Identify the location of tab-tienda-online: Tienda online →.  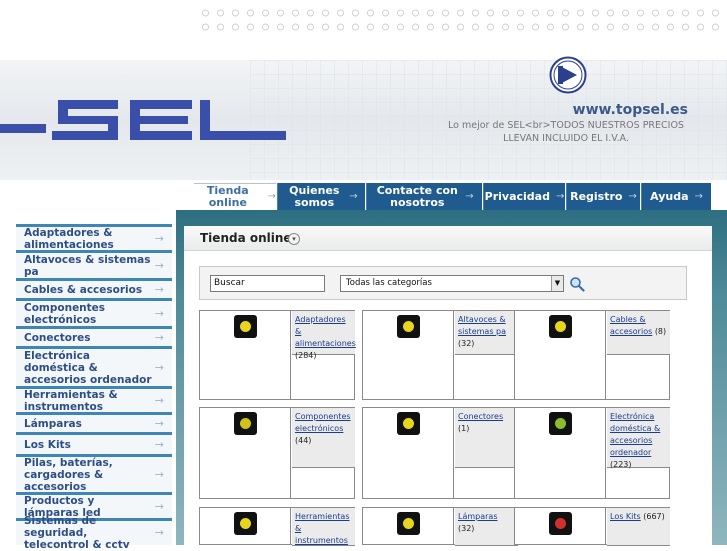
(235, 196).